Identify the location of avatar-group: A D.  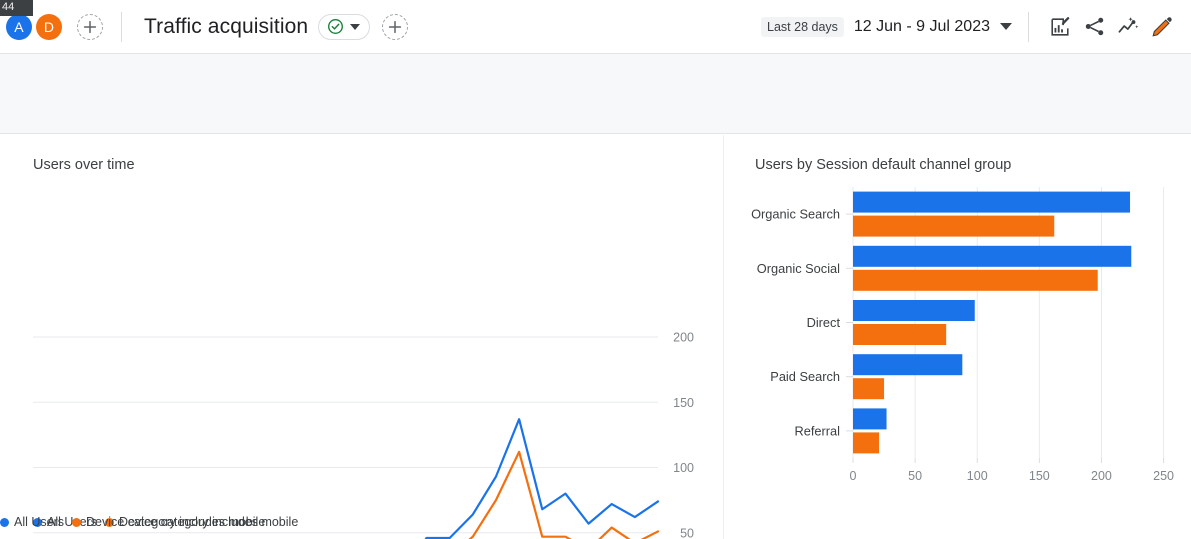
(33, 26).